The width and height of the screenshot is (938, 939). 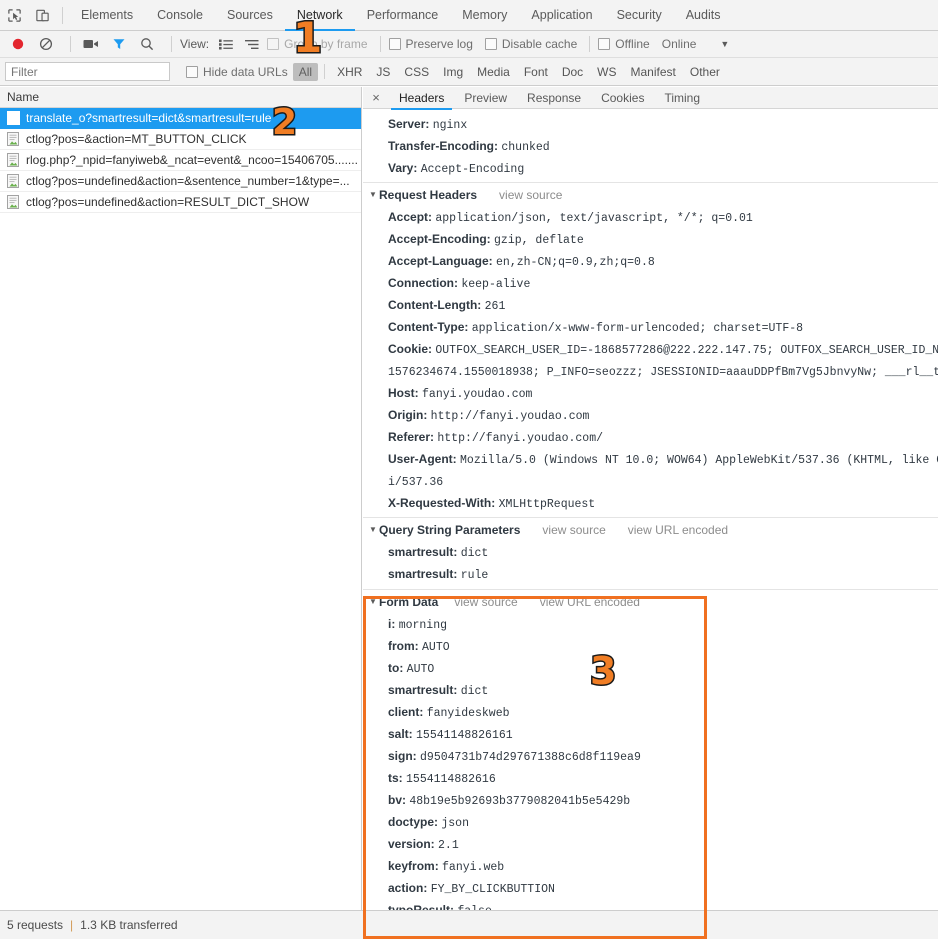 I want to click on inspect-element-icon, so click(x=14, y=15).